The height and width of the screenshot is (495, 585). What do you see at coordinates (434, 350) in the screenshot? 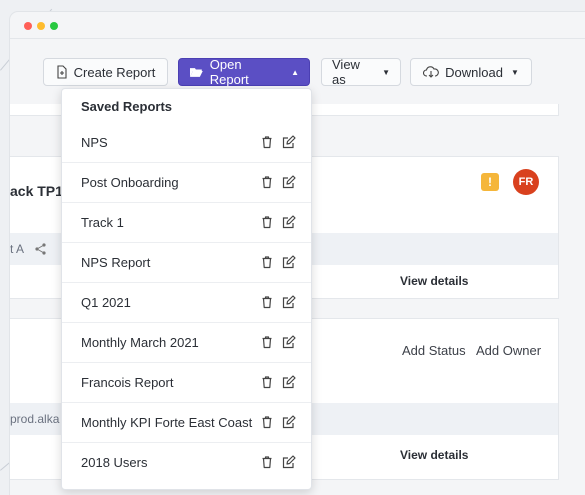
I see `add-status-link: Add Status` at bounding box center [434, 350].